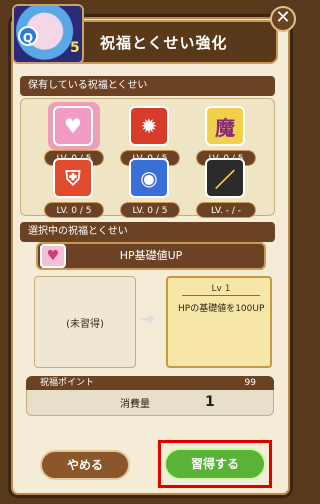  I want to click on slash-icon: ／, so click(225, 178).